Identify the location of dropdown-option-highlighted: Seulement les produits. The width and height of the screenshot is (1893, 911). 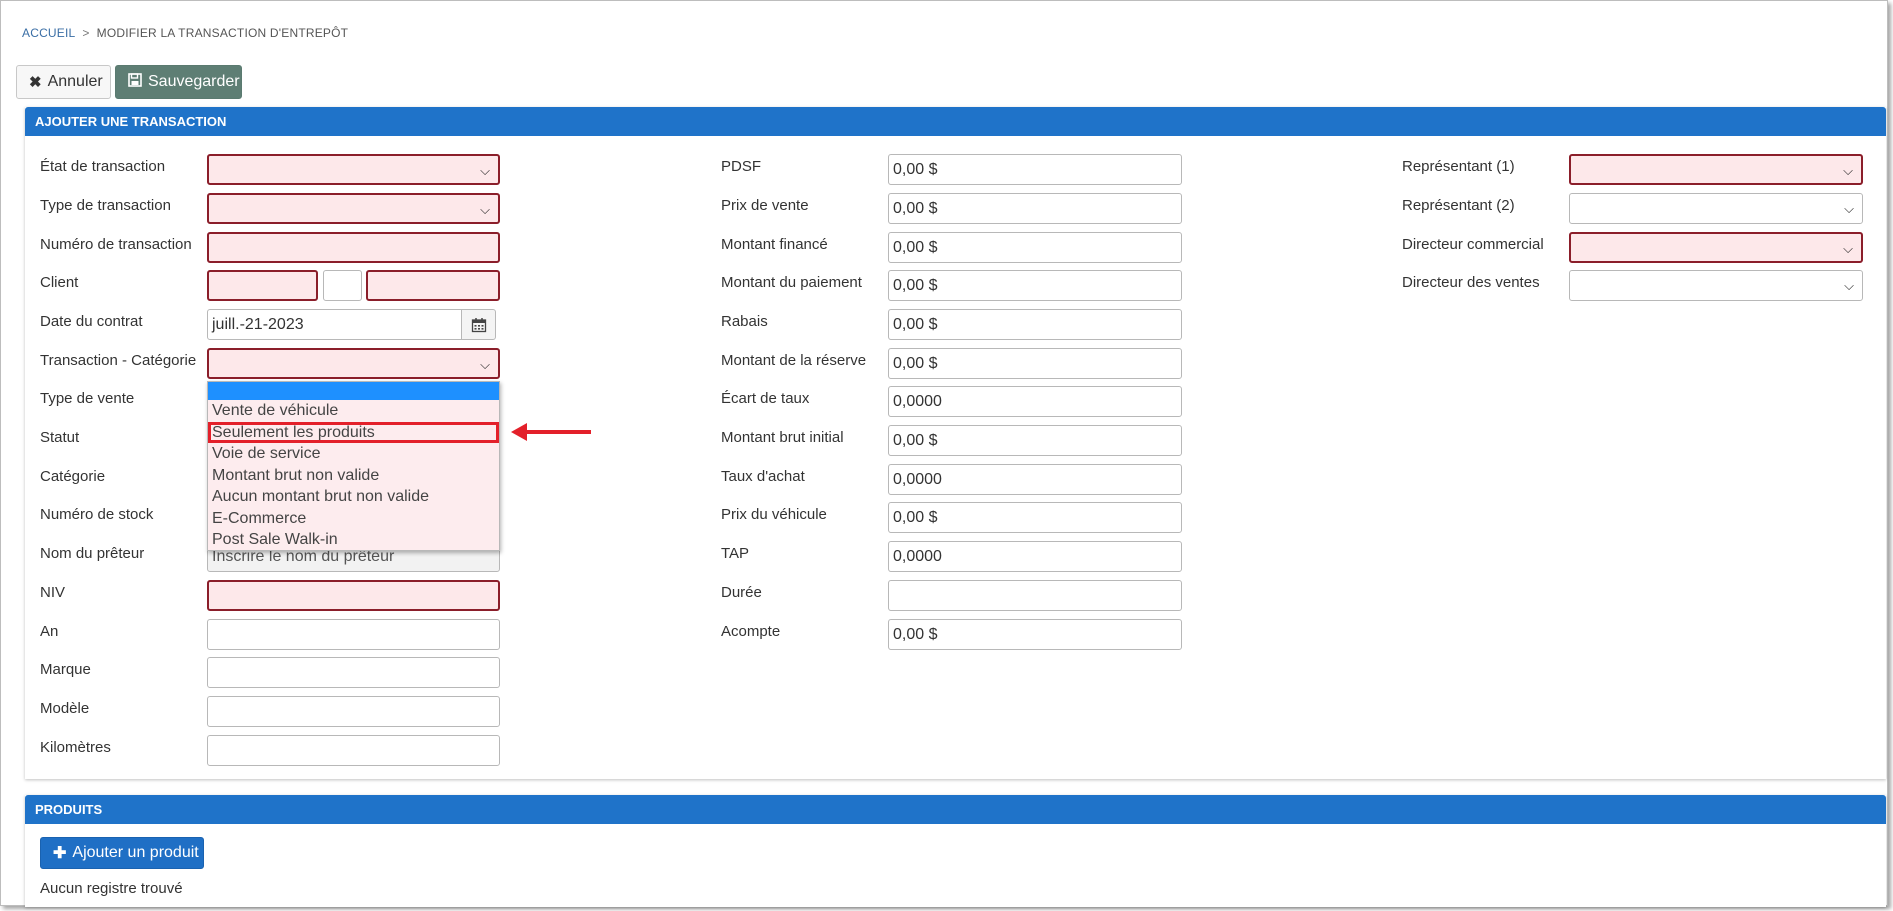
(353, 432).